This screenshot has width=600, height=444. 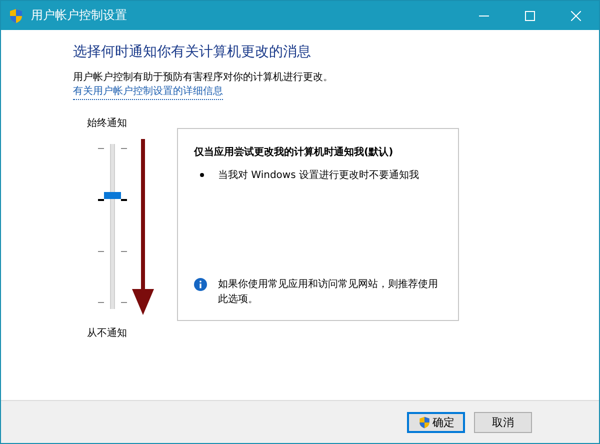 What do you see at coordinates (200, 284) in the screenshot?
I see `info-icon` at bounding box center [200, 284].